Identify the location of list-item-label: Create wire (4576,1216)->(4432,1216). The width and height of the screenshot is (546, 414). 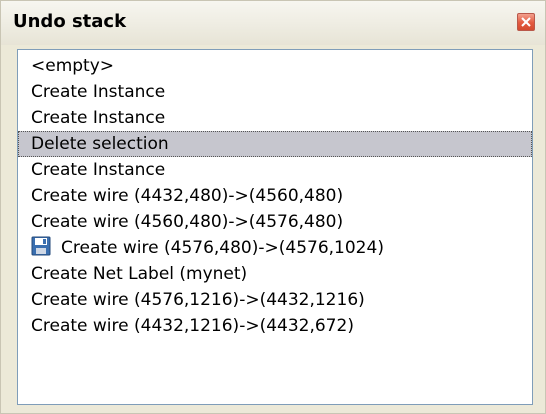
(198, 300).